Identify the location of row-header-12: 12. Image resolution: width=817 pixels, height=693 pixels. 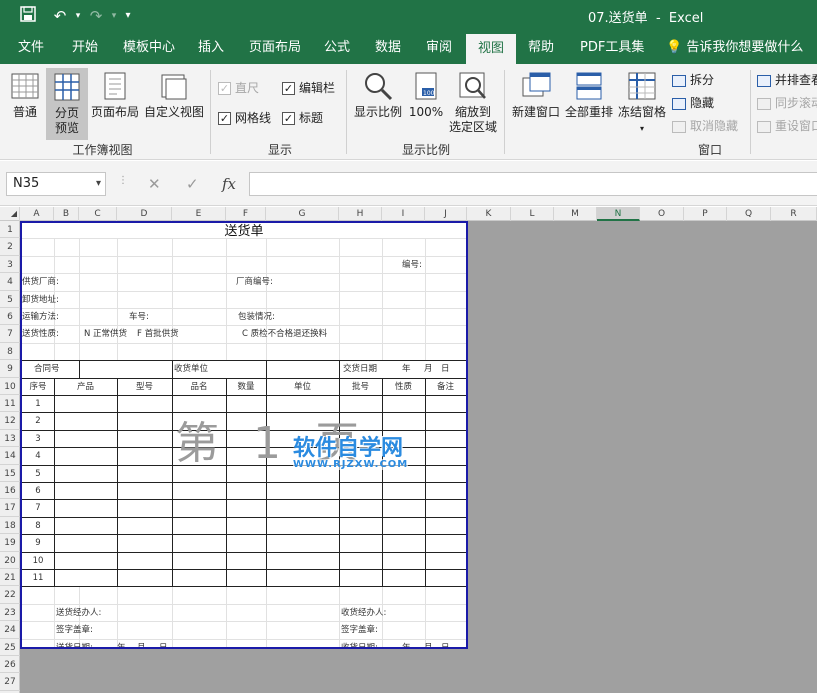
(10, 421).